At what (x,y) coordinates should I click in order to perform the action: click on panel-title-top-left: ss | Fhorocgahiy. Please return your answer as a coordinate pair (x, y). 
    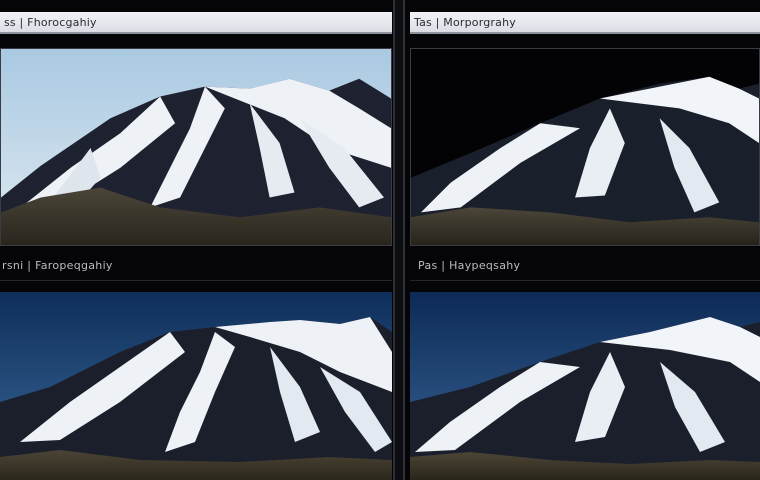
    Looking at the image, I should click on (50, 22).